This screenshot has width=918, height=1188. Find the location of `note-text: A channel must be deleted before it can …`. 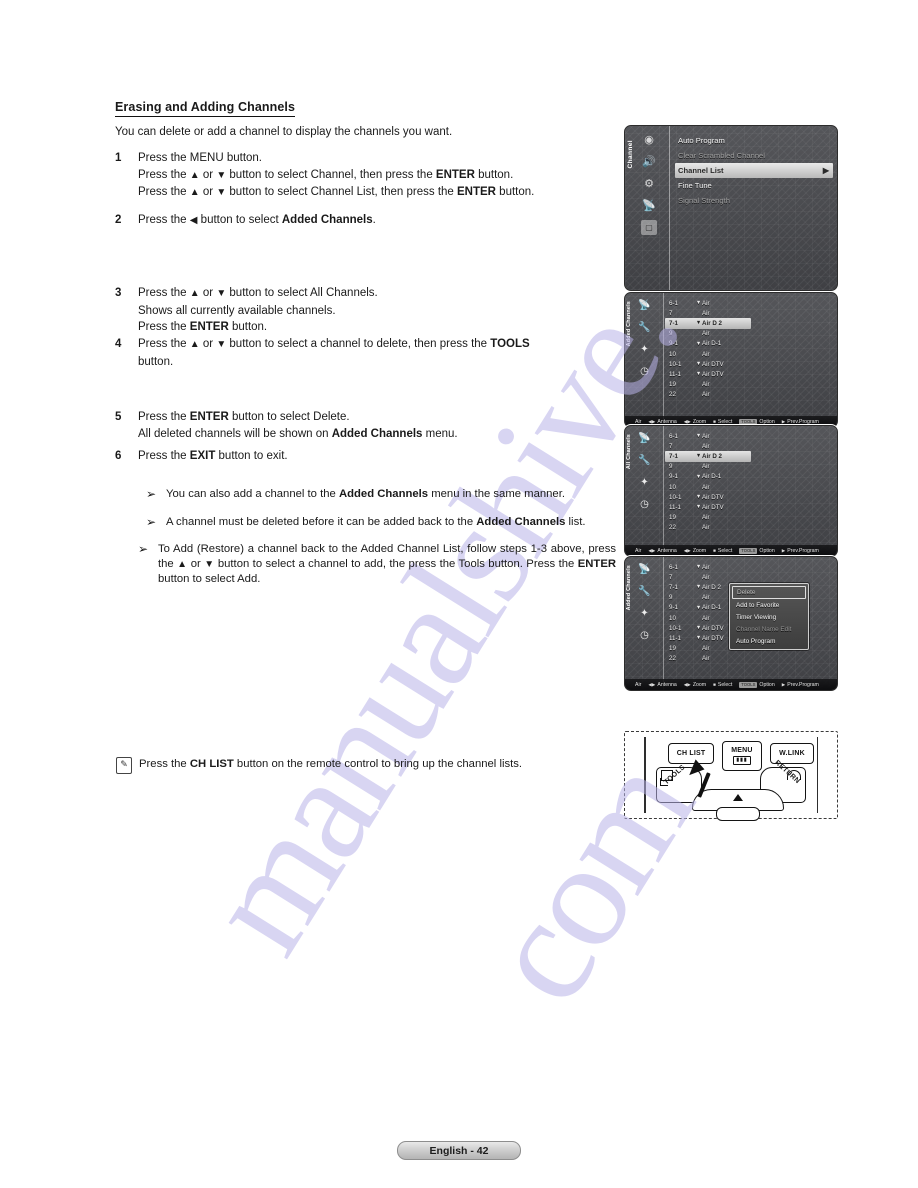

note-text: A channel must be deleted before it can … is located at coordinates (376, 521).